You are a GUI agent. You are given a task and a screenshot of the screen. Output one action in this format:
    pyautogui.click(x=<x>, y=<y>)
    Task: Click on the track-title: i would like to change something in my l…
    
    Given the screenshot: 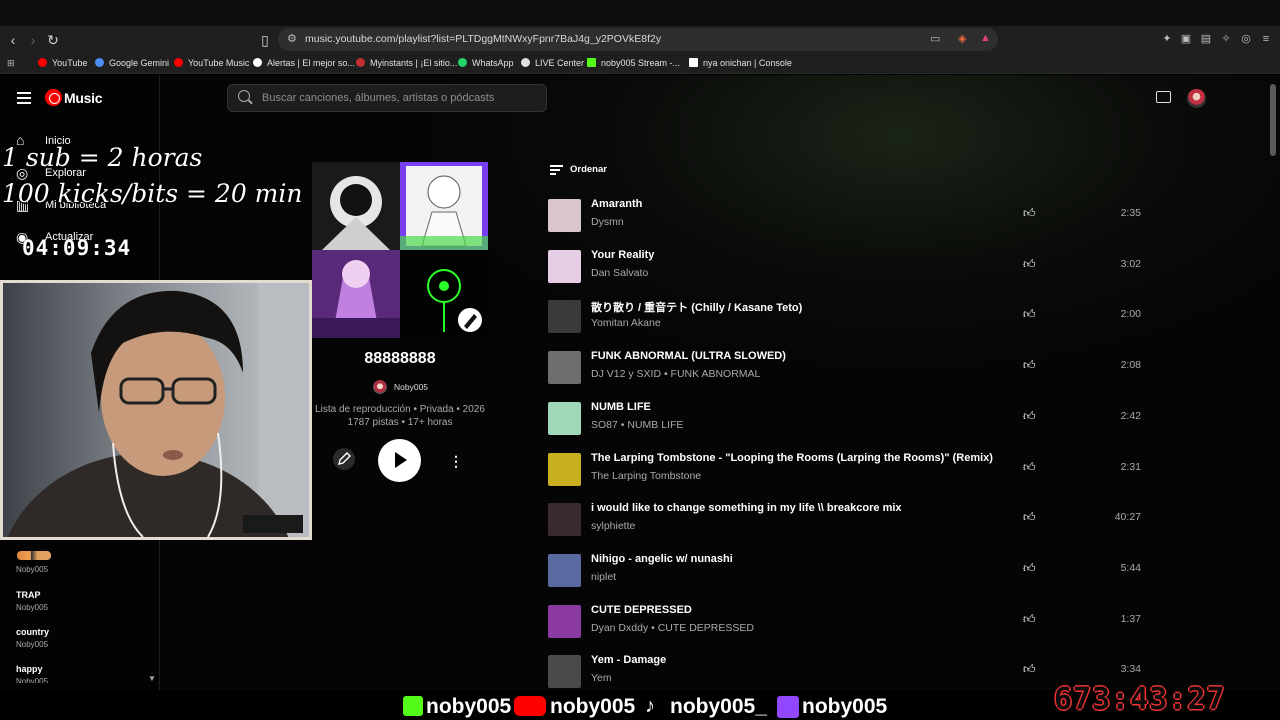 What is the action you would take?
    pyautogui.click(x=746, y=508)
    